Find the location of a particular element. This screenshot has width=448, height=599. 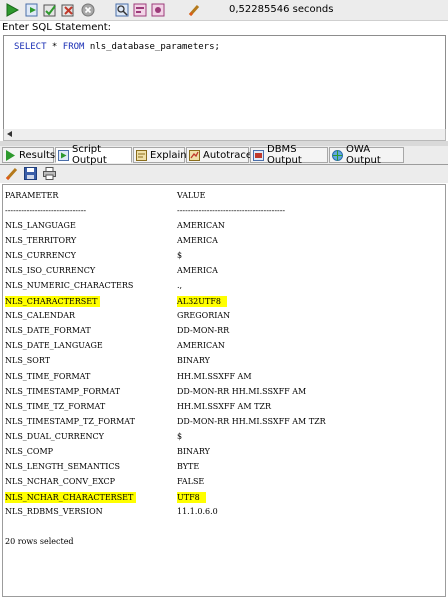

run-script-icon is located at coordinates (32, 10).